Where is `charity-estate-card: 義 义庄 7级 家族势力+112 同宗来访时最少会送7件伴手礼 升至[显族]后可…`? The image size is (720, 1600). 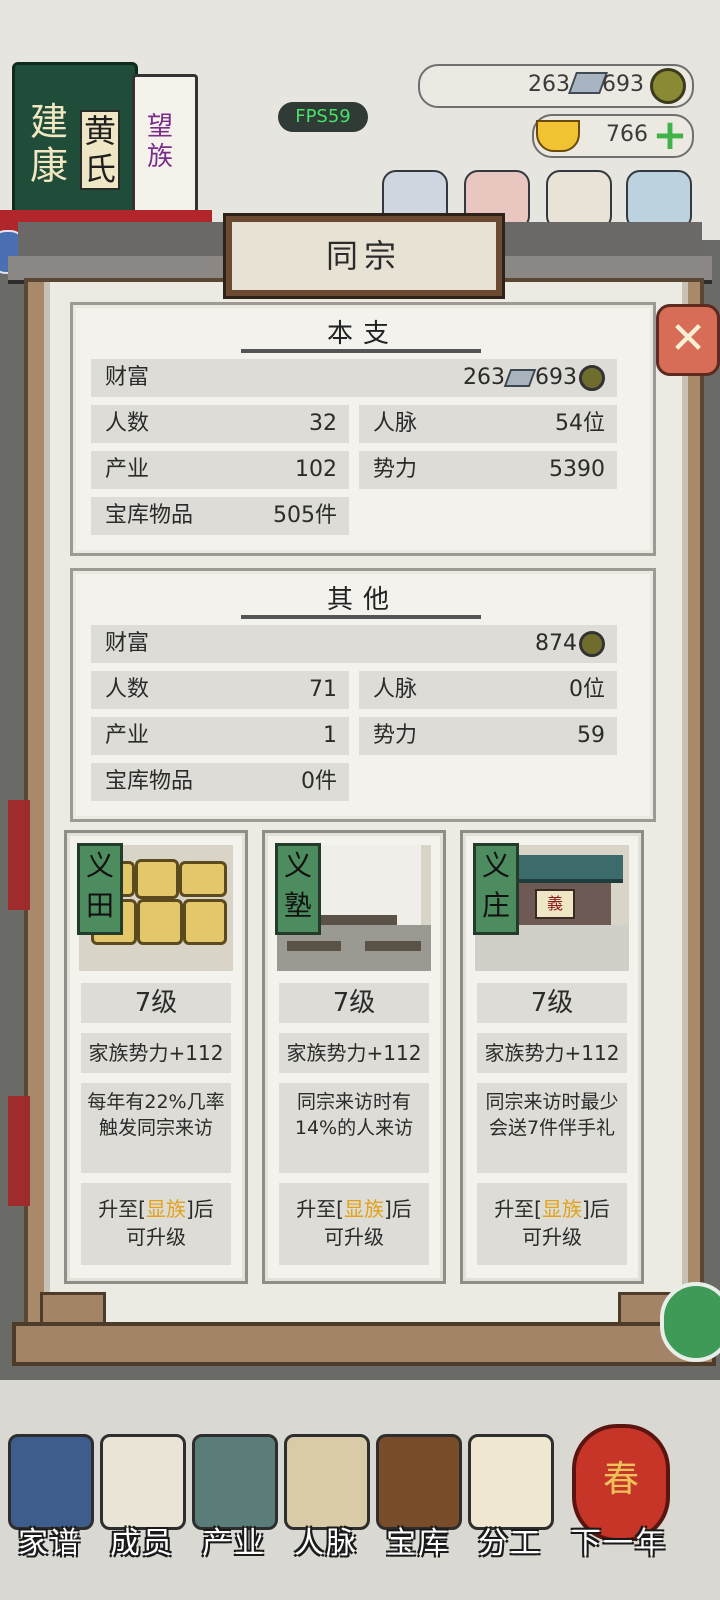 charity-estate-card: 義 义庄 7级 家族势力+112 同宗来访时最少会送7件伴手礼 升至[显族]后可… is located at coordinates (552, 1057).